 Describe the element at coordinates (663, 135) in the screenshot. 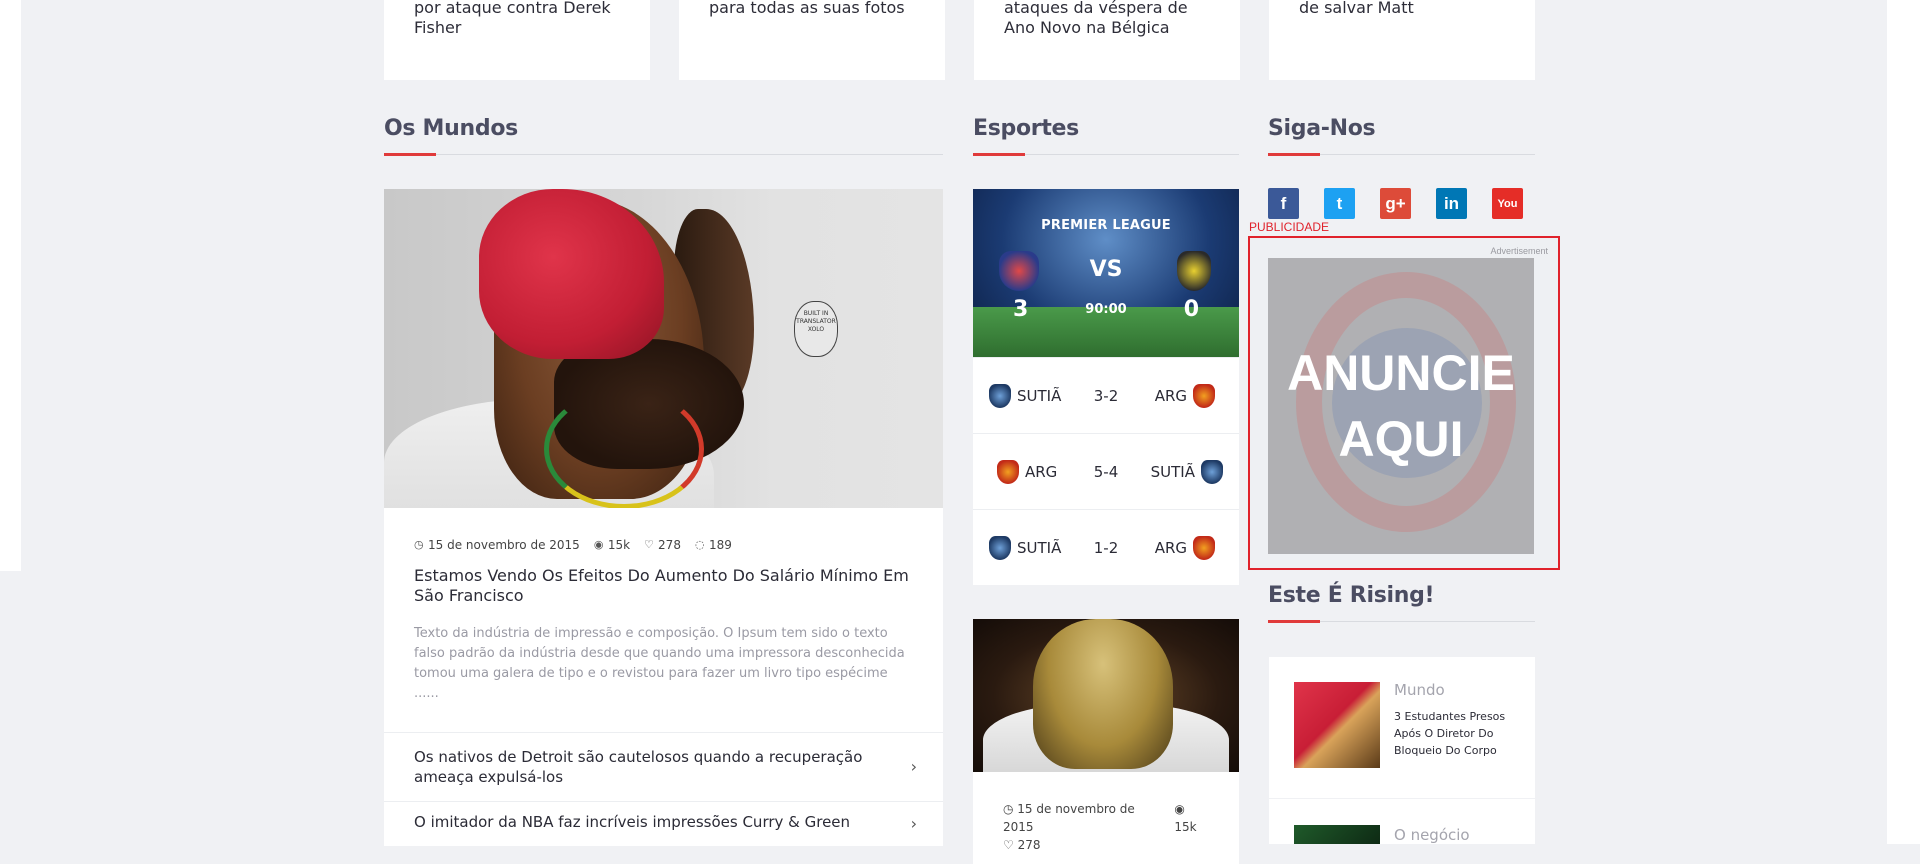

I see `section-header-mundos: Os Mundos` at that location.